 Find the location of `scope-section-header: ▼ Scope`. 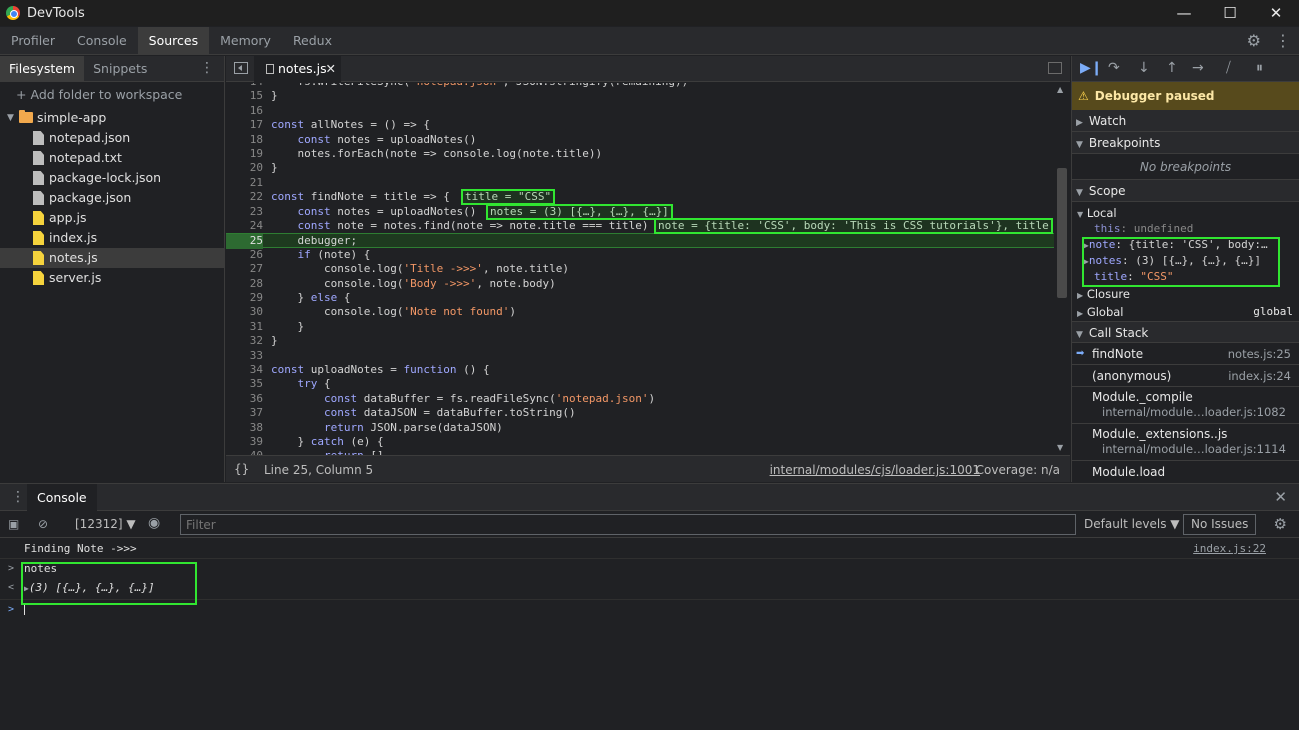

scope-section-header: ▼ Scope is located at coordinates (1185, 191).